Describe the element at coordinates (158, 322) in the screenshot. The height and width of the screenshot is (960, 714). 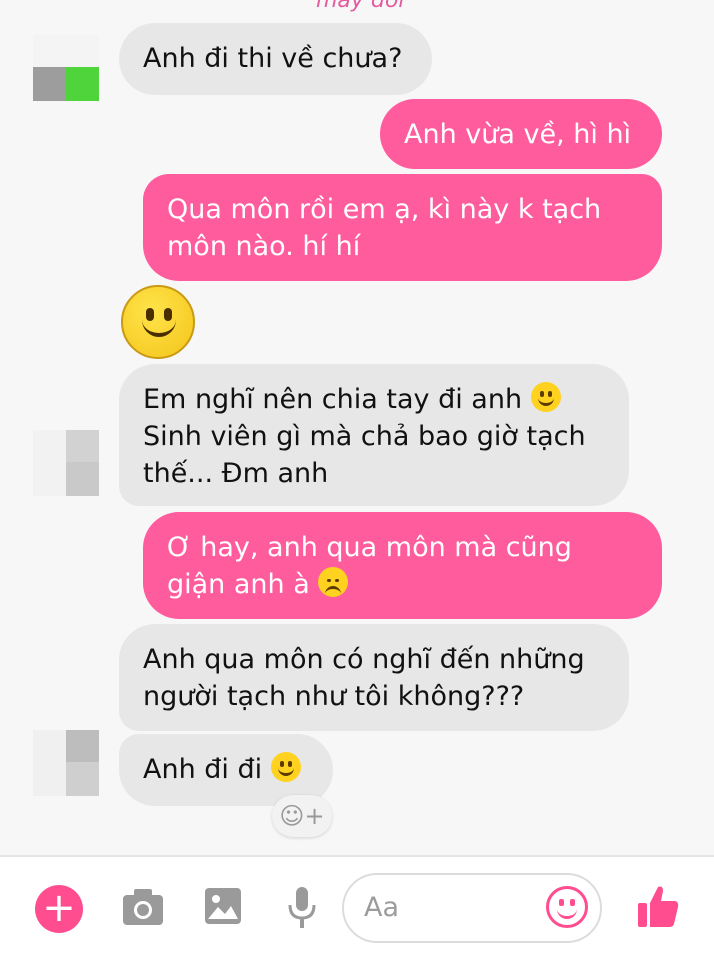
I see `smile-emoji` at that location.